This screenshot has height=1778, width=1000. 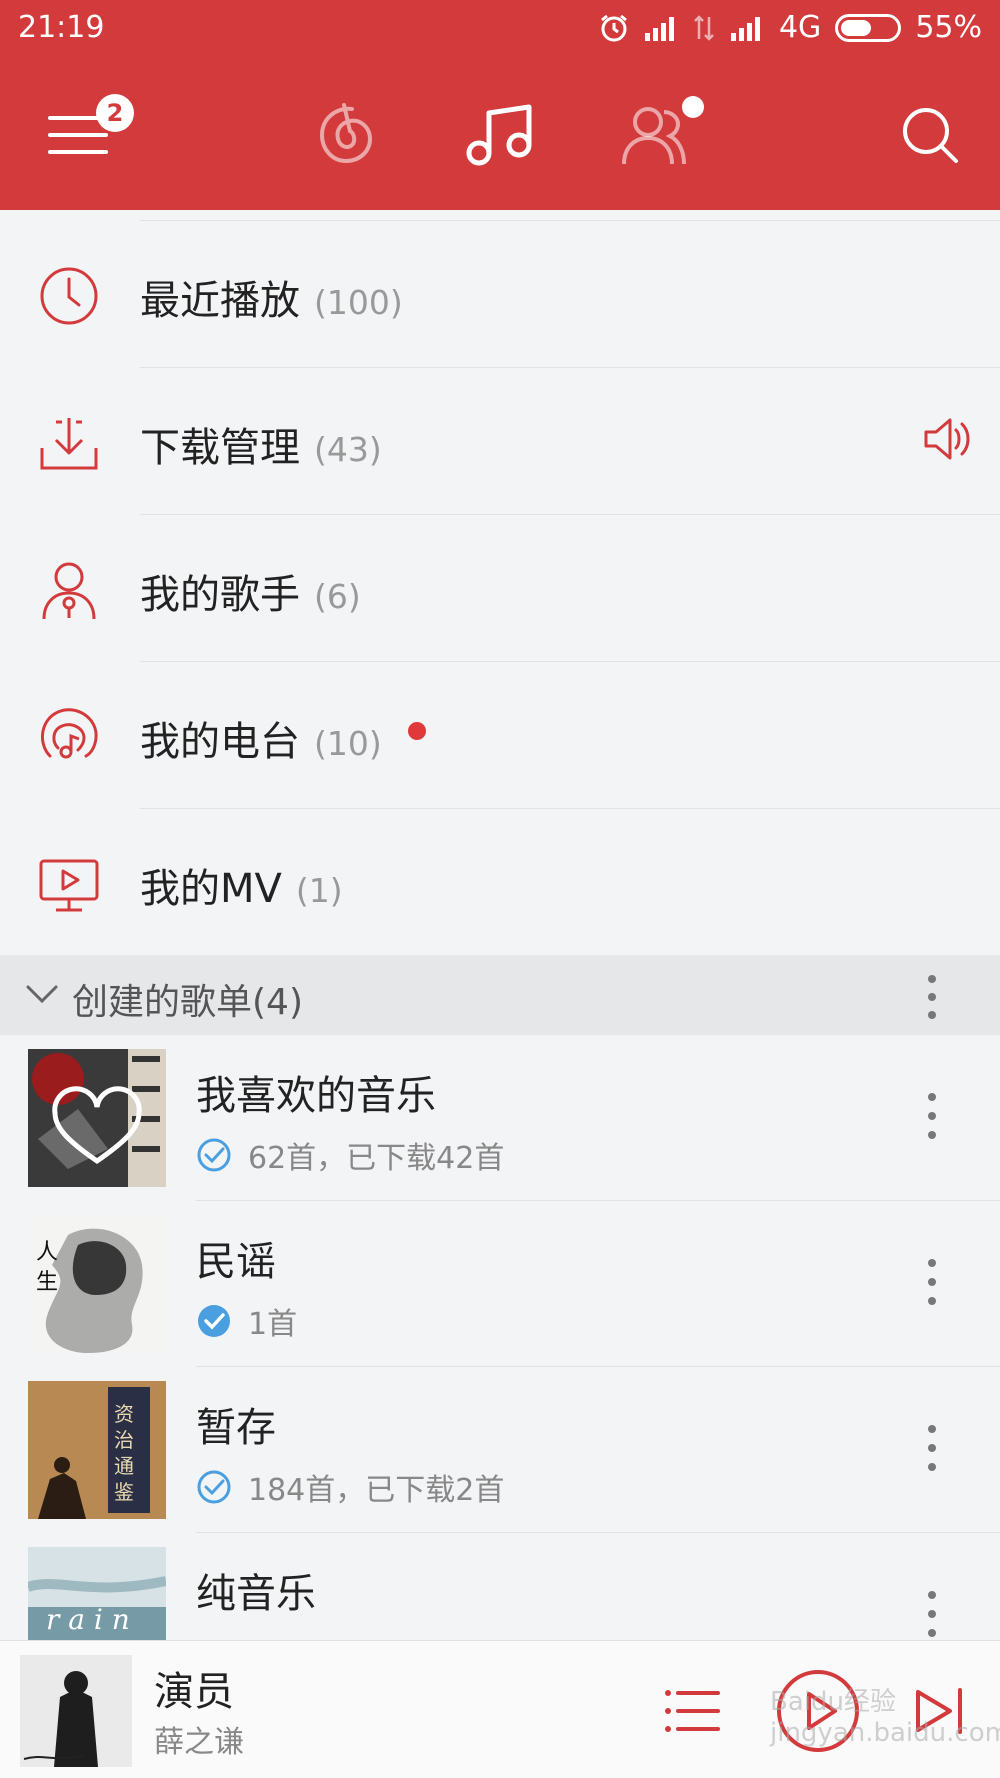 What do you see at coordinates (948, 27) in the screenshot?
I see `battery-percent: 55%` at bounding box center [948, 27].